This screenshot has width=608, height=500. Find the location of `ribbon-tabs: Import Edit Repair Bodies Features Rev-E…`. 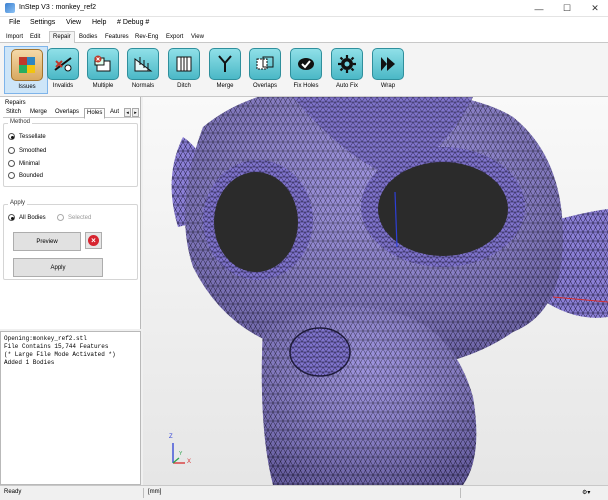

ribbon-tabs: Import Edit Repair Bodies Features Rev-E… is located at coordinates (304, 37).